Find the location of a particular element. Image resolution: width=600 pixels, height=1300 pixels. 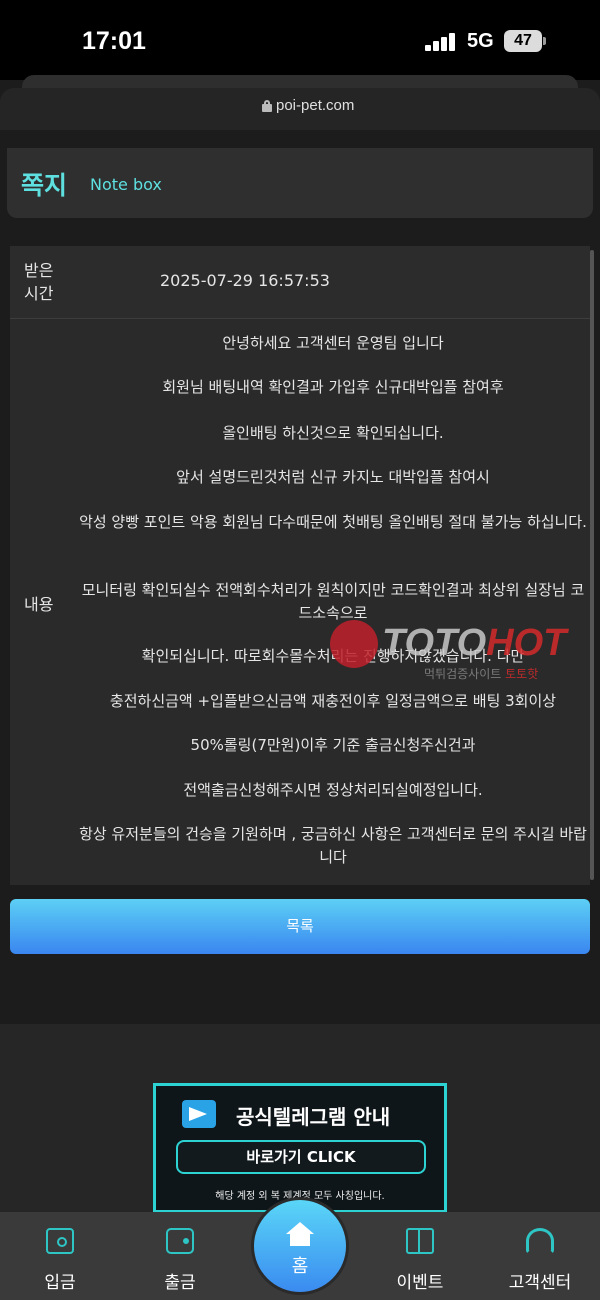

nav-support: 고객센터 is located at coordinates (540, 1256).